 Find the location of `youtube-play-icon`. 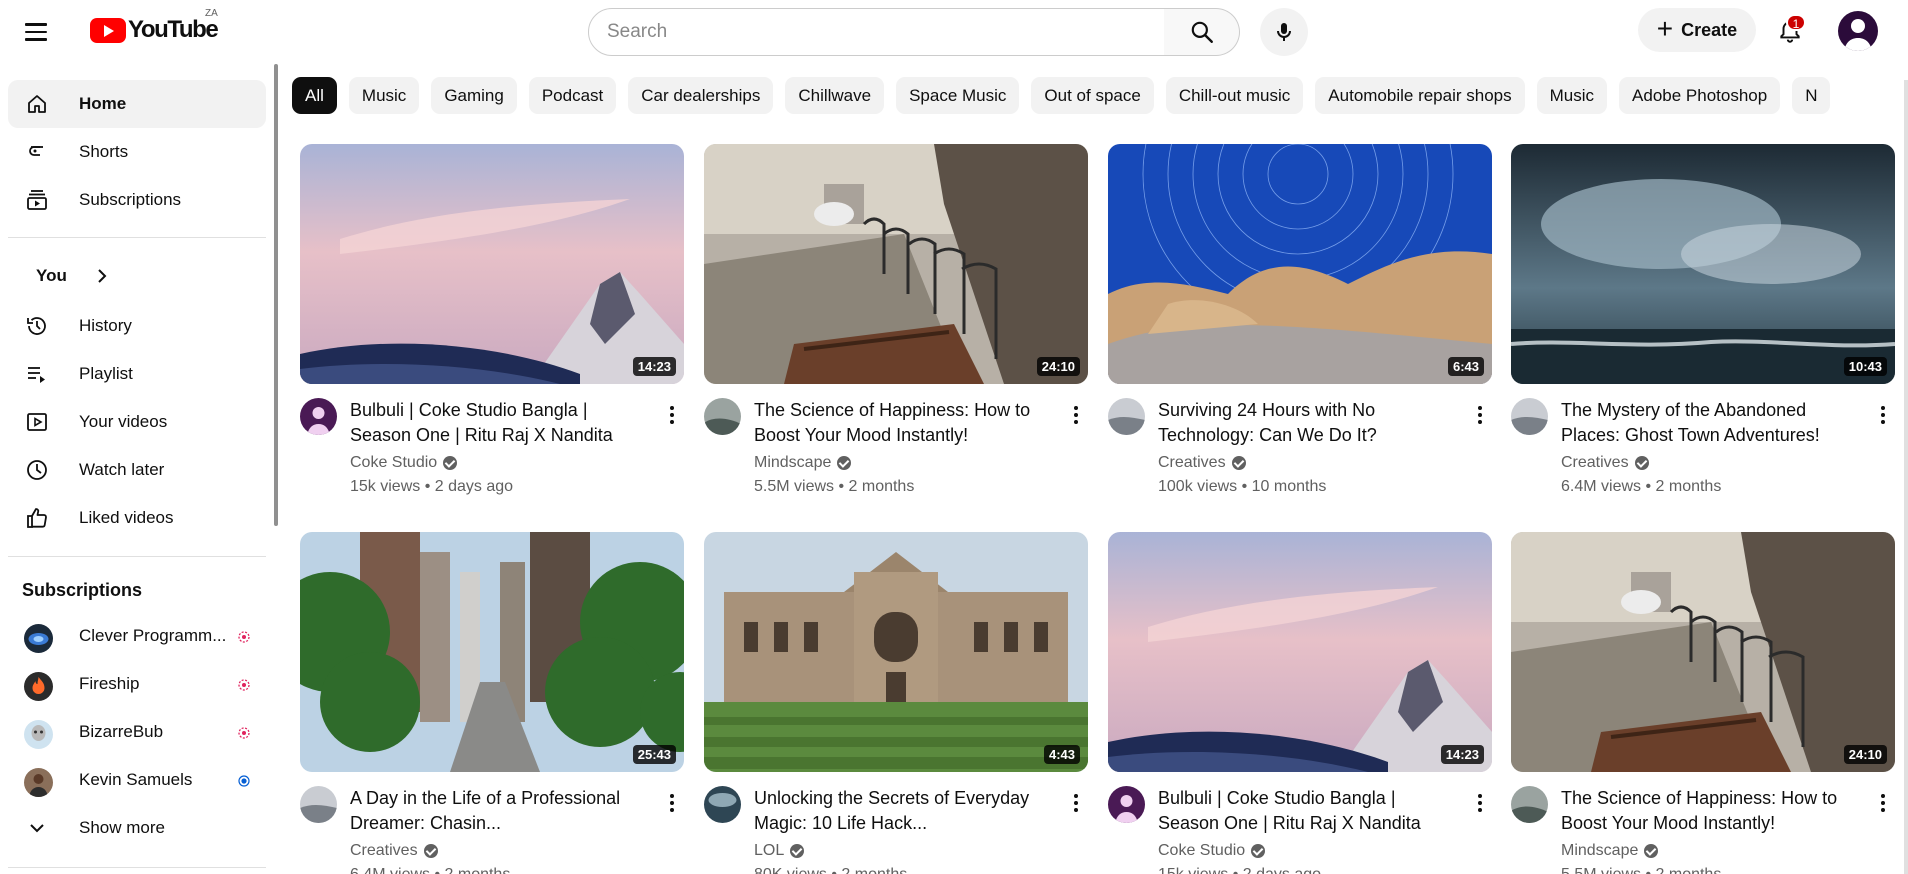

youtube-play-icon is located at coordinates (108, 30).